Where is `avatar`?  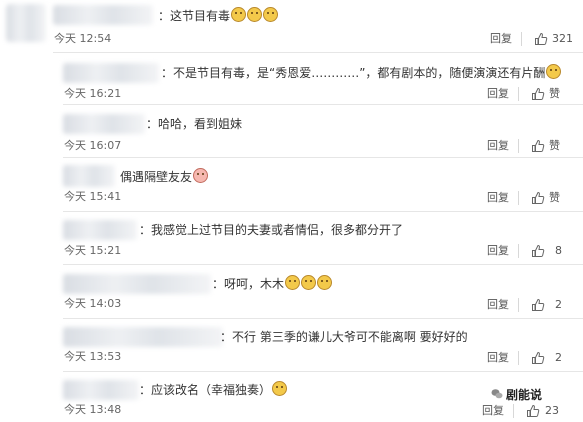
avatar is located at coordinates (26, 23).